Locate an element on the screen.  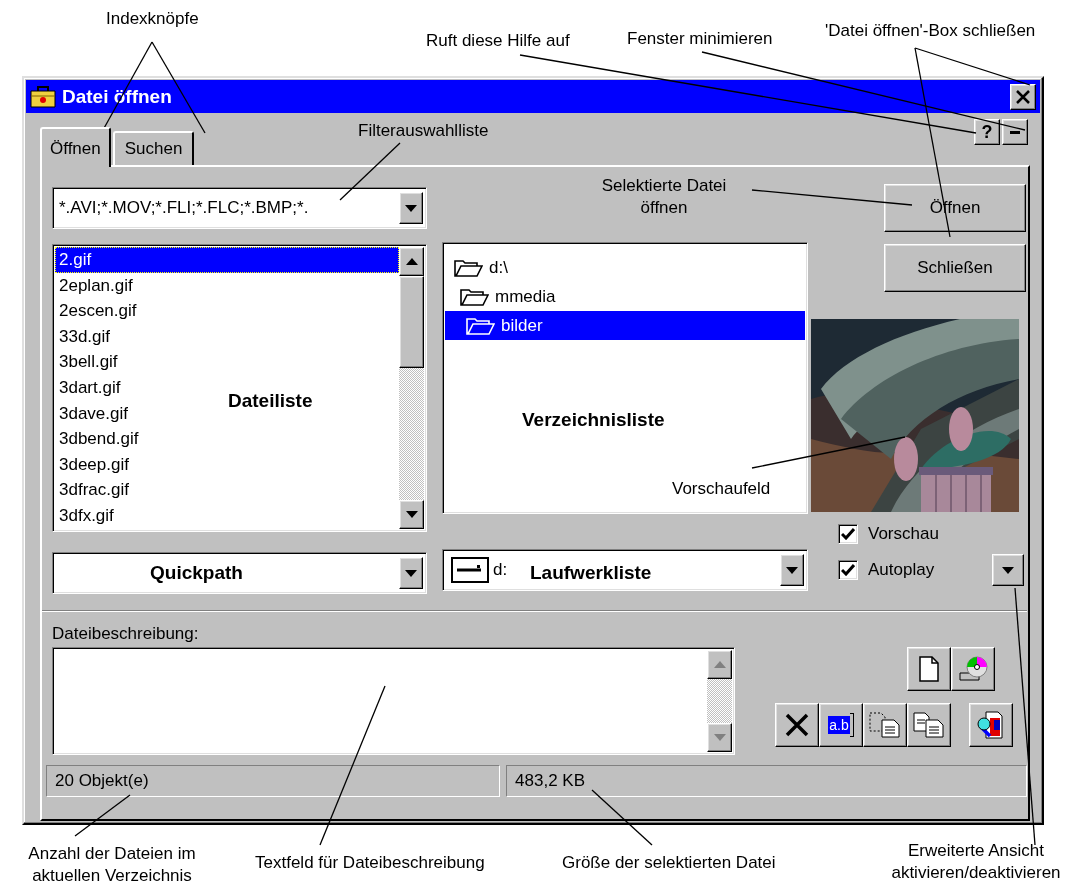
briefcase-icon is located at coordinates (43, 96).